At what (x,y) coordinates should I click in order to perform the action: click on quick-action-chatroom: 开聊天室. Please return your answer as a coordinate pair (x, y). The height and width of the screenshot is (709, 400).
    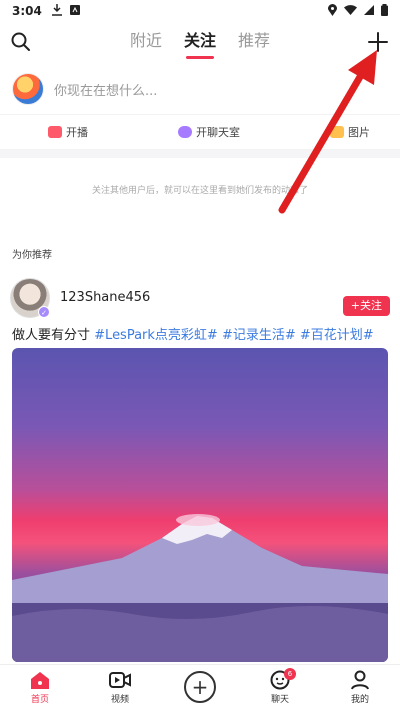
    Looking at the image, I should click on (209, 132).